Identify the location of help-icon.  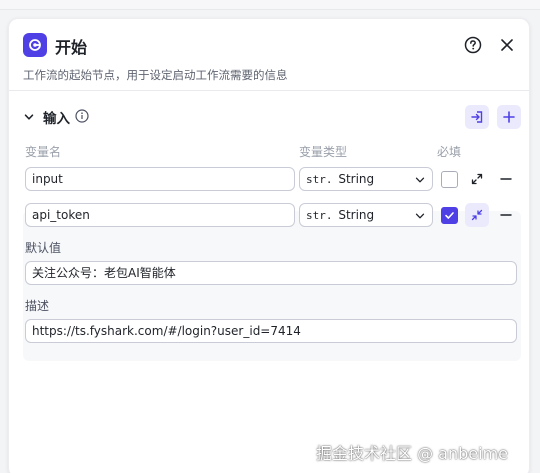
(473, 45).